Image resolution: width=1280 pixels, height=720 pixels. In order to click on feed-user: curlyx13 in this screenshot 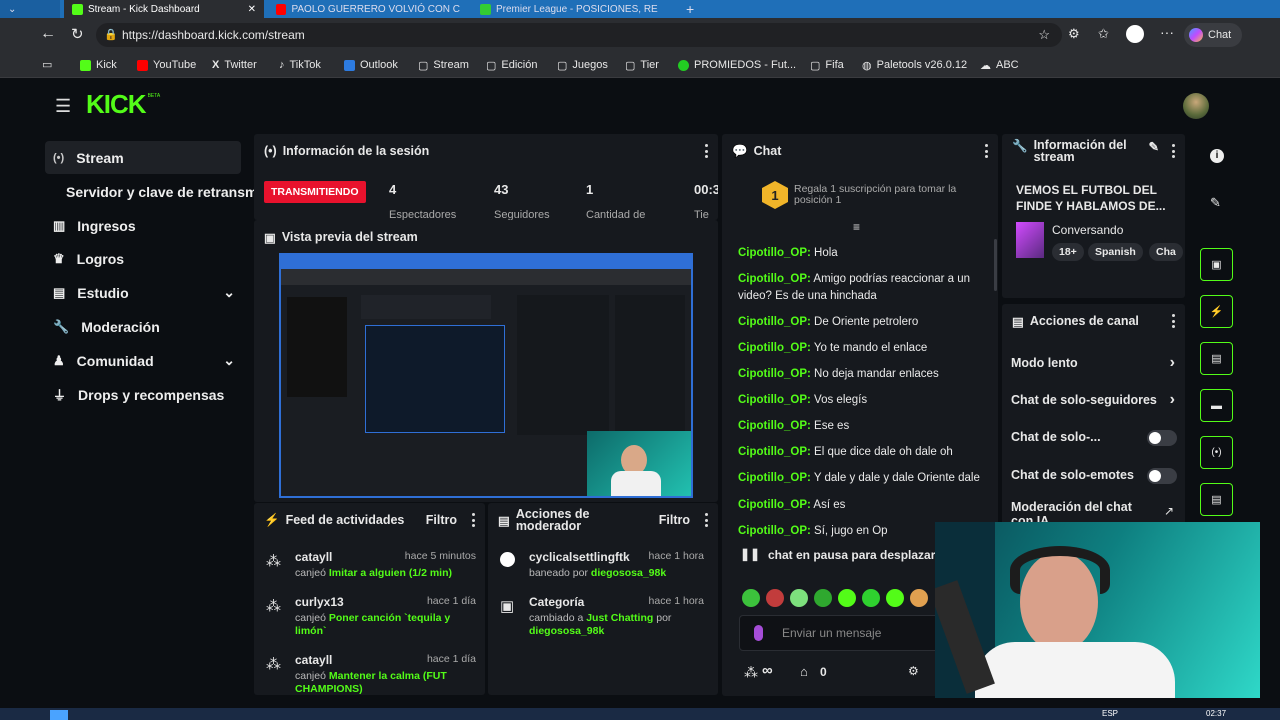, I will do `click(319, 602)`.